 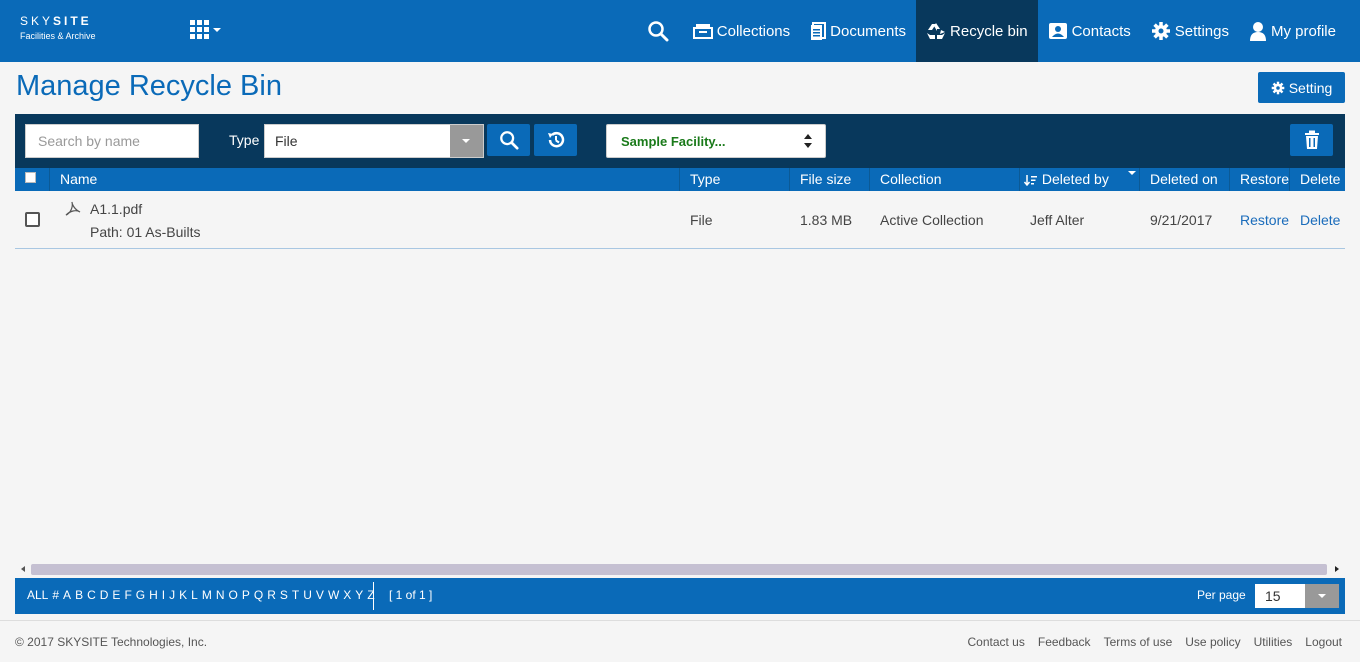 What do you see at coordinates (116, 595) in the screenshot?
I see `alpha-filter-e: E` at bounding box center [116, 595].